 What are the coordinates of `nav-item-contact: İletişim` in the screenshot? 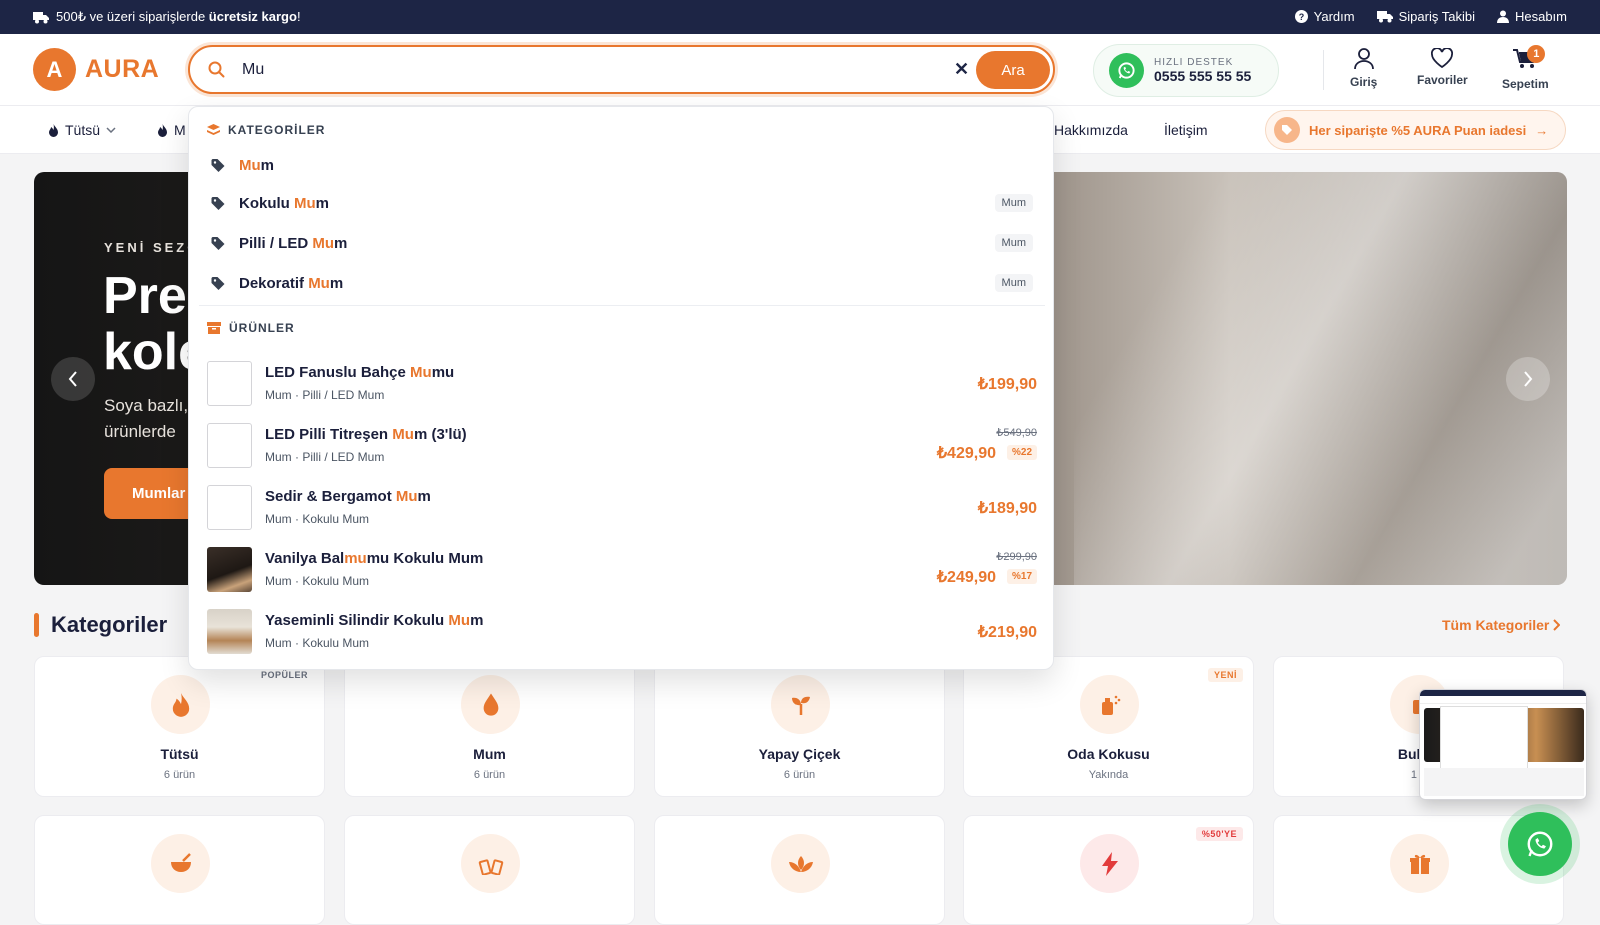 It's located at (1186, 130).